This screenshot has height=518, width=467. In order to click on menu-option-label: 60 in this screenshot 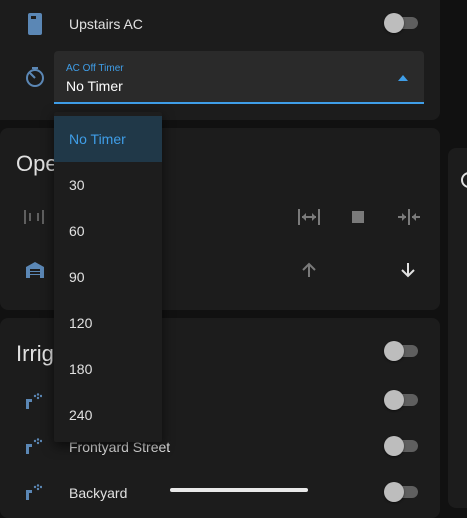, I will do `click(77, 231)`.